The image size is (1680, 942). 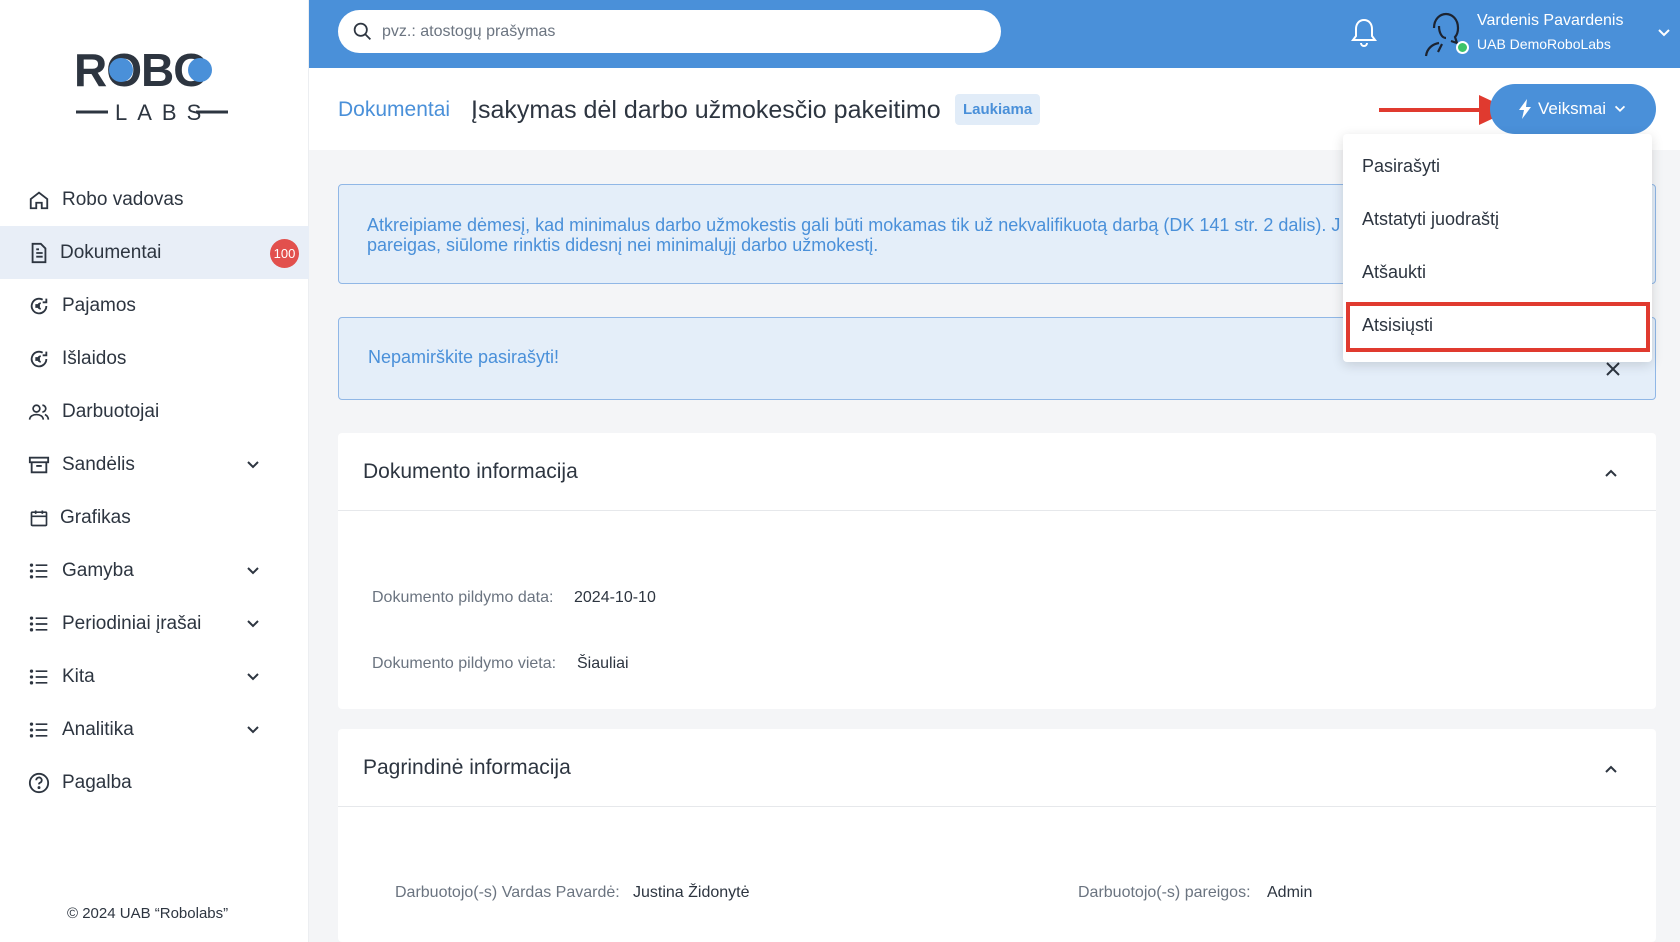 I want to click on sidebar-item-periodiniai-irasai: Periodiniai įrašai, so click(x=154, y=623).